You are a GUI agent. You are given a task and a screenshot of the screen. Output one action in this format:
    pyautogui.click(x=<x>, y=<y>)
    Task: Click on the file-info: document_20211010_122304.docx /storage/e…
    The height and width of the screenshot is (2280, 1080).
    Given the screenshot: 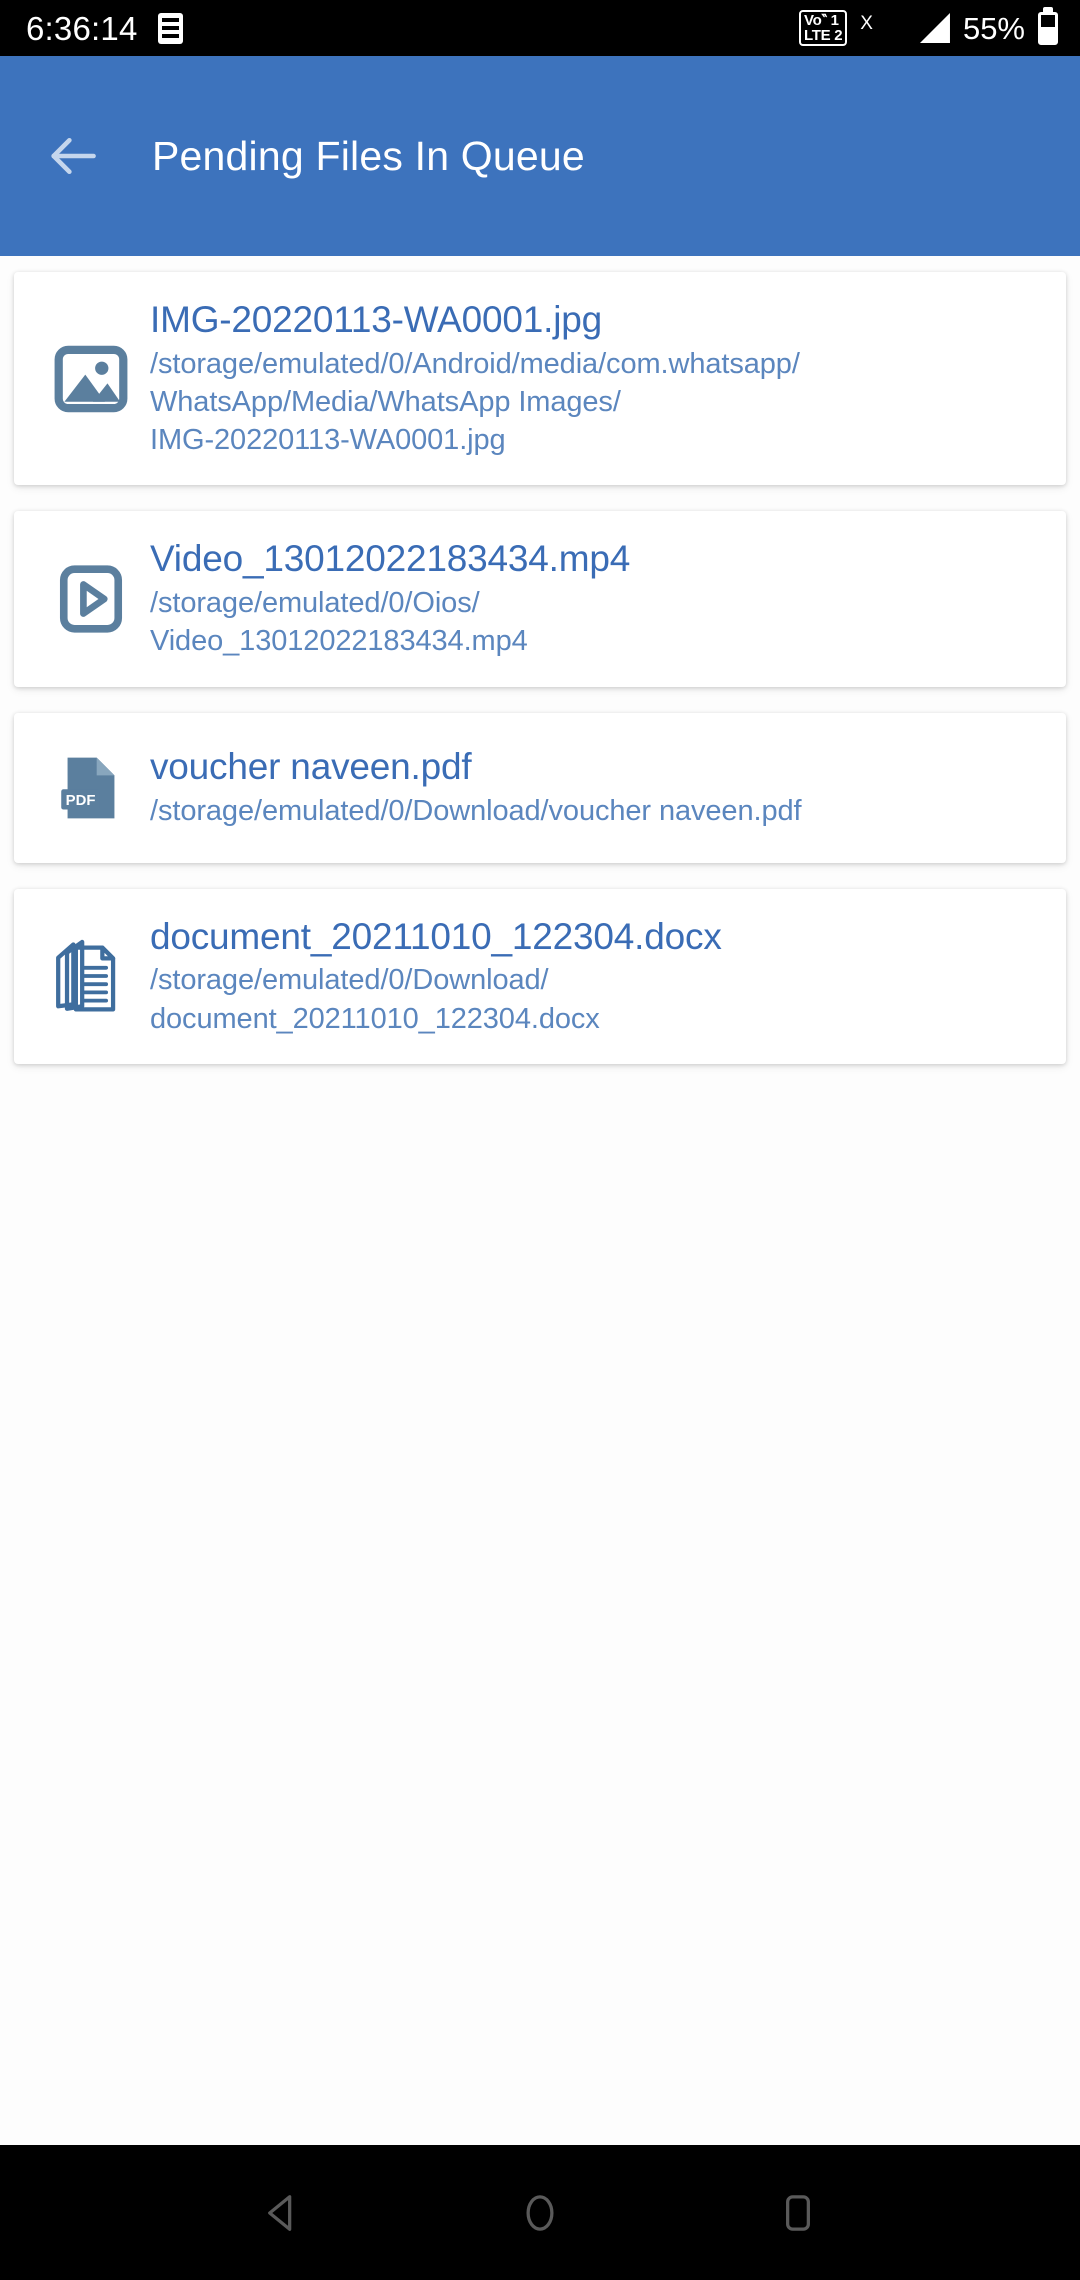 What is the action you would take?
    pyautogui.click(x=599, y=976)
    